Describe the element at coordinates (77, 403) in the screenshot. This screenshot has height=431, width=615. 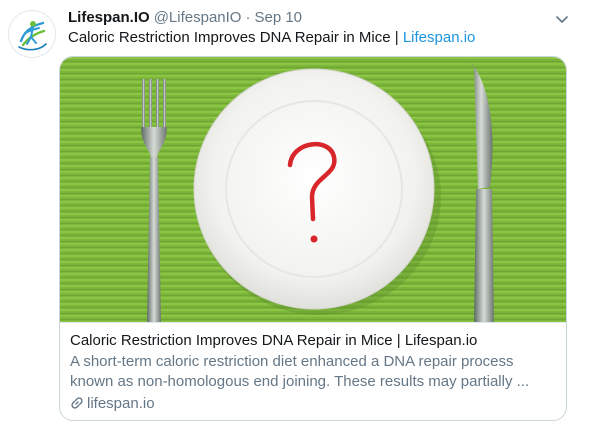
I see `link-icon` at that location.